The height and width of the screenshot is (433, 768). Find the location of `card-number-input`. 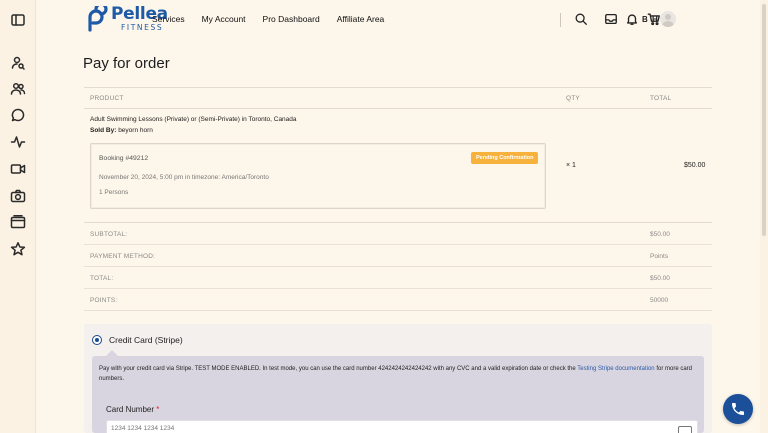

card-number-input is located at coordinates (402, 426).